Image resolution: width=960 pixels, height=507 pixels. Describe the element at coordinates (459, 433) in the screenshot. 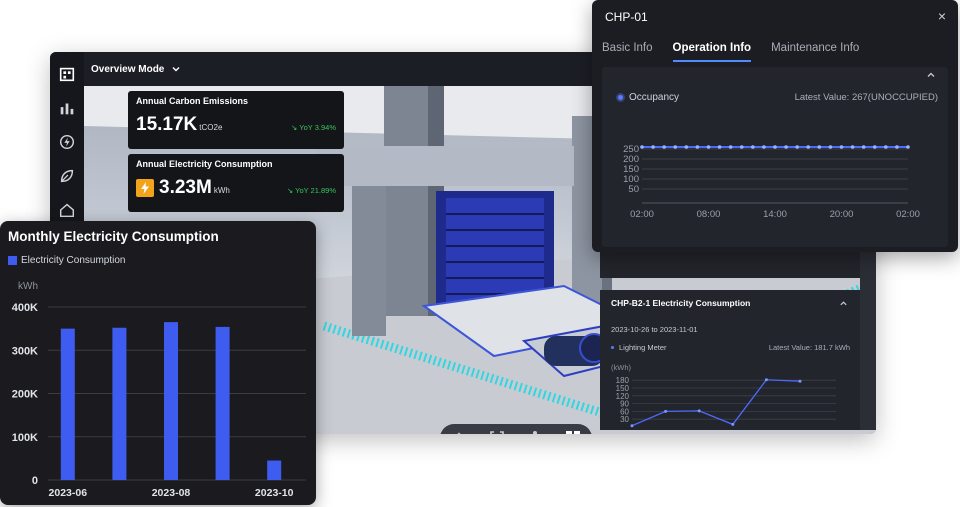

I see `home-icon` at that location.